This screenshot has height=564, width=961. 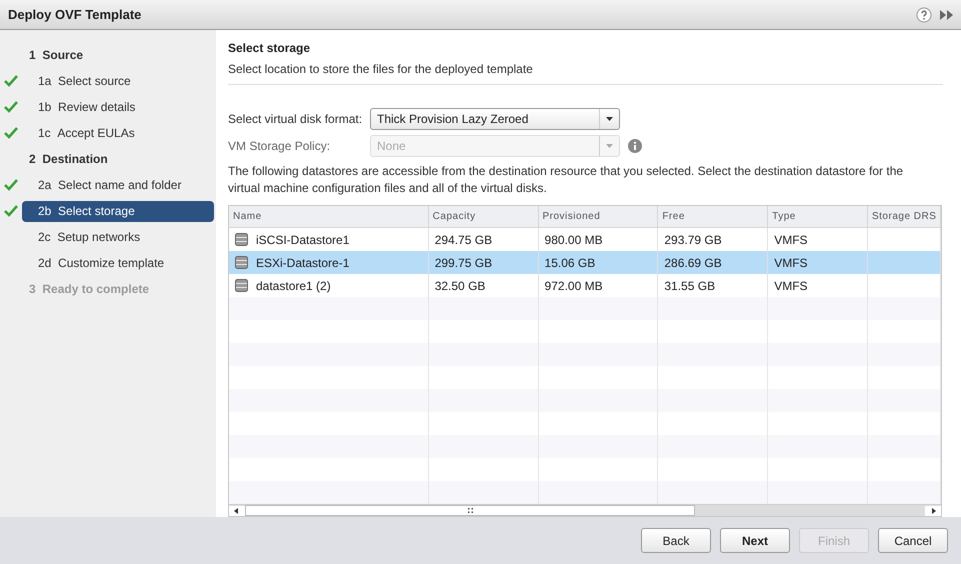 I want to click on wizard-step: 1 Source, so click(x=118, y=55).